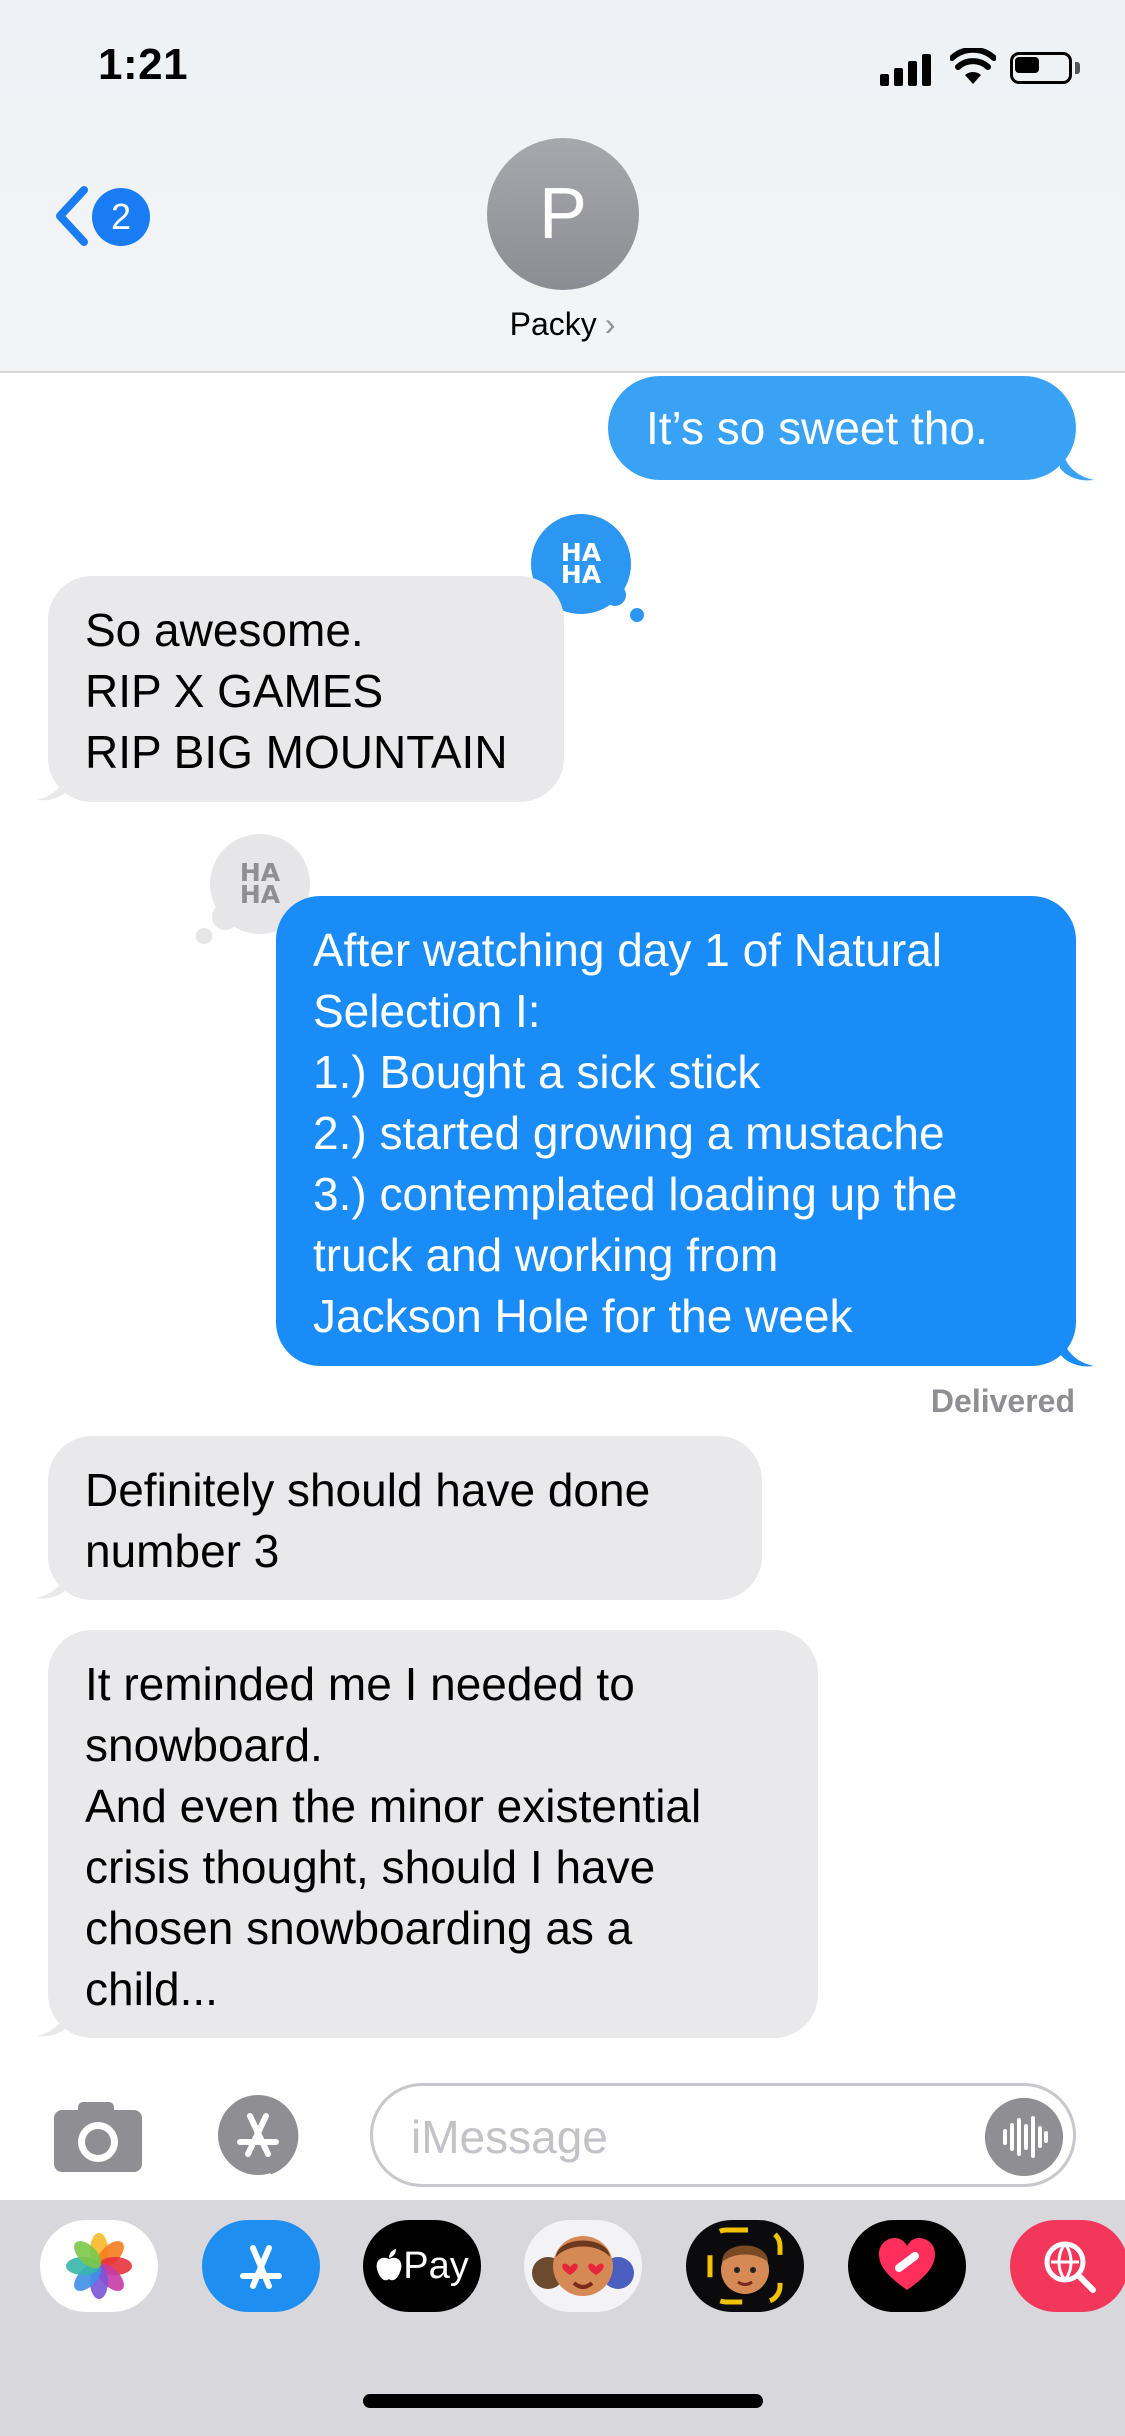  I want to click on delivery-status: Delivered, so click(1002, 1401).